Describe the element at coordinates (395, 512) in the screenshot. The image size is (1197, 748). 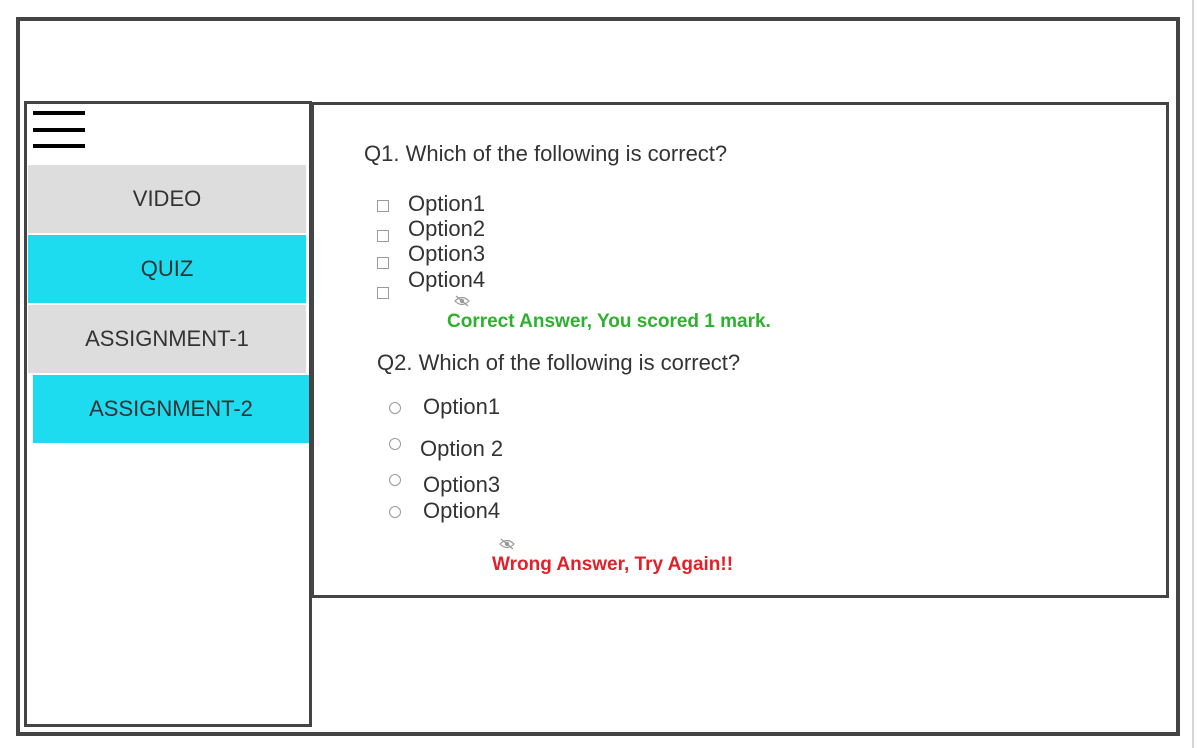
I see `q2-option-4-radio` at that location.